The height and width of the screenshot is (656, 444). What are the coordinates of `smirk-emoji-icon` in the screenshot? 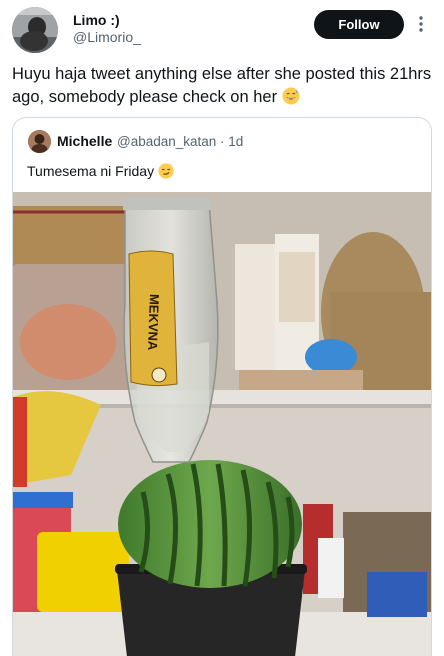 It's located at (166, 171).